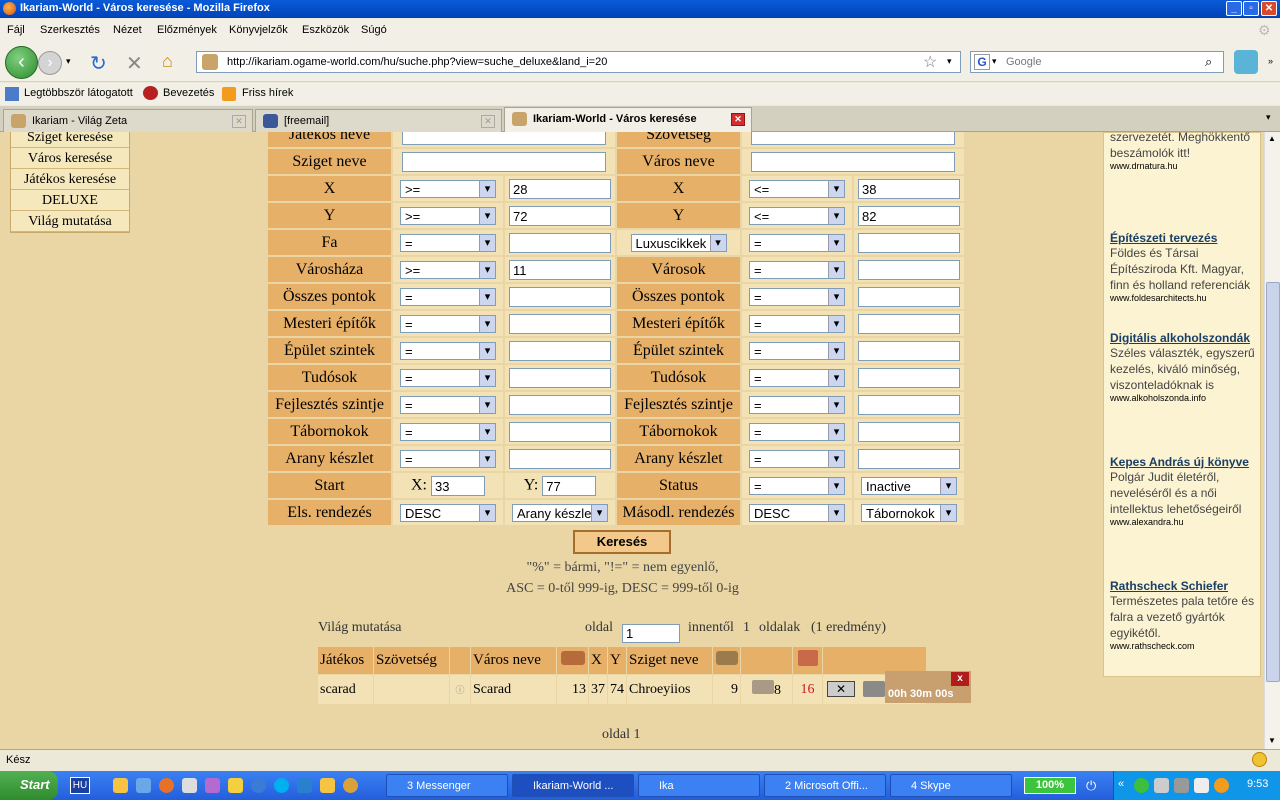 The height and width of the screenshot is (800, 1280). I want to click on spy-icon: ✕, so click(841, 689).